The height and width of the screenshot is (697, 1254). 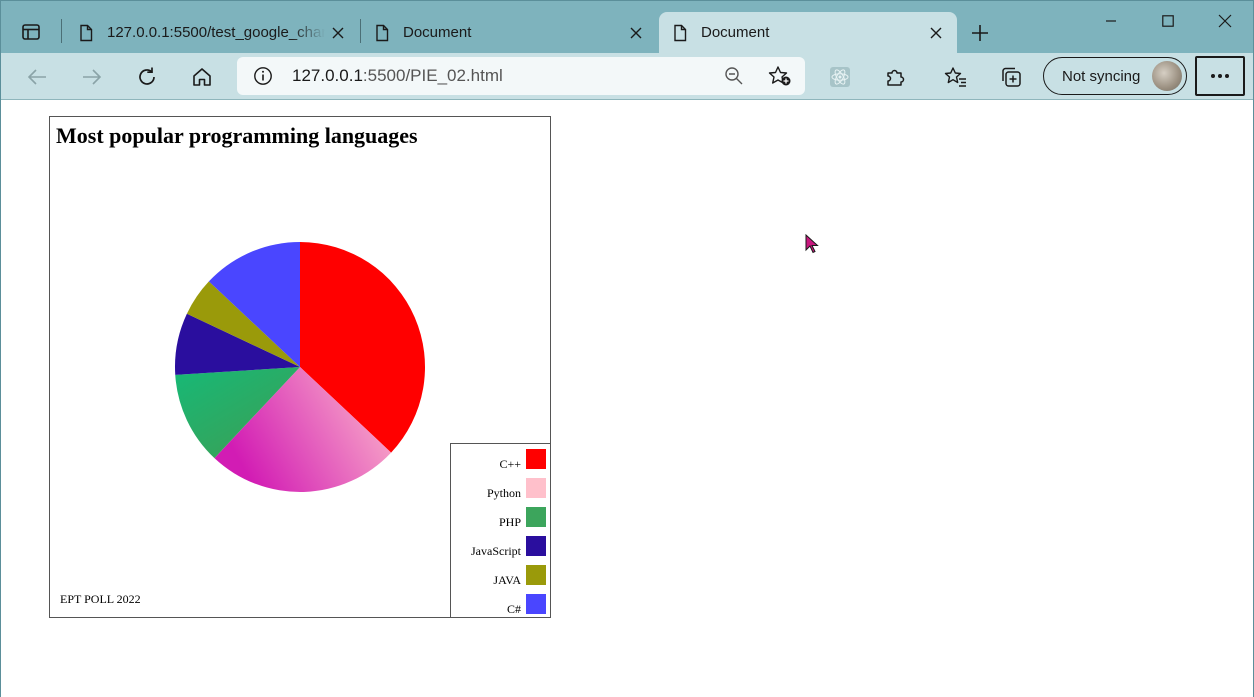 I want to click on puzzle-icon, so click(x=896, y=77).